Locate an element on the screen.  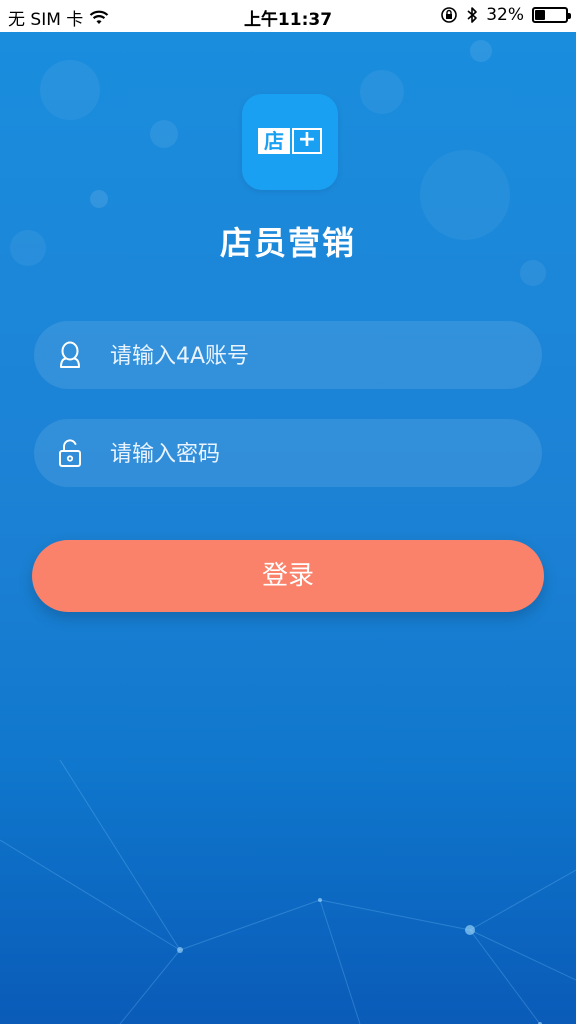
password-field is located at coordinates (288, 454).